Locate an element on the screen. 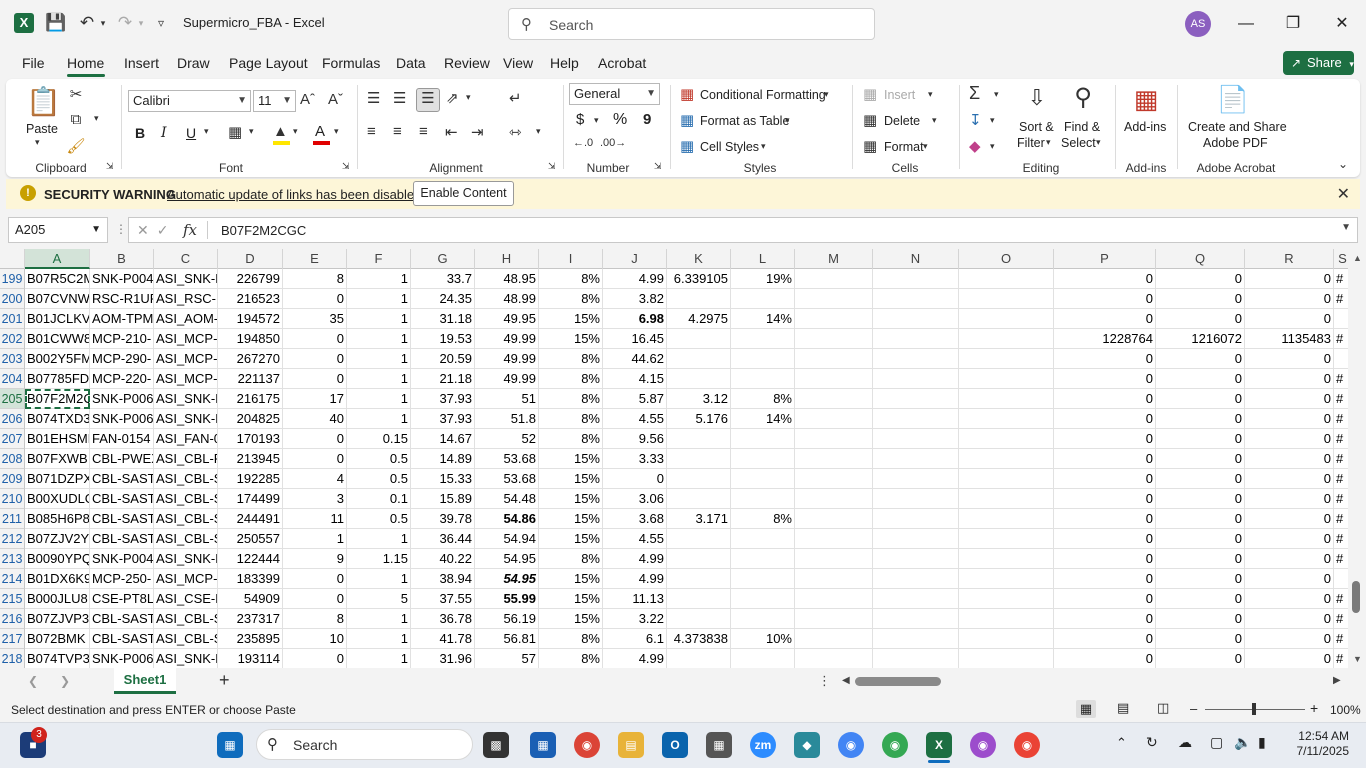  row-header: 201 is located at coordinates (12, 319).